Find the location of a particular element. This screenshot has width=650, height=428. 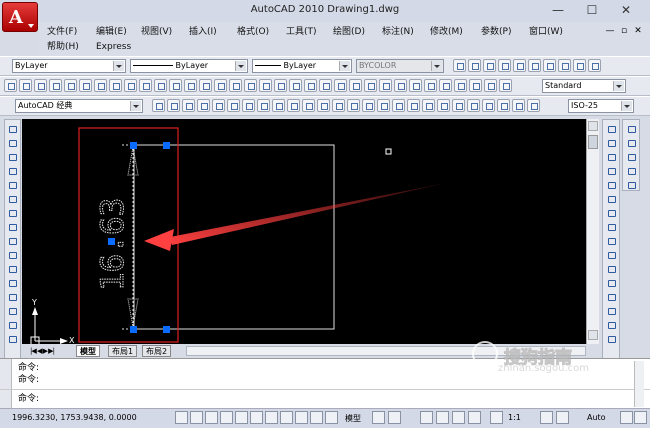

menu-insert: 插入(I) is located at coordinates (203, 32).